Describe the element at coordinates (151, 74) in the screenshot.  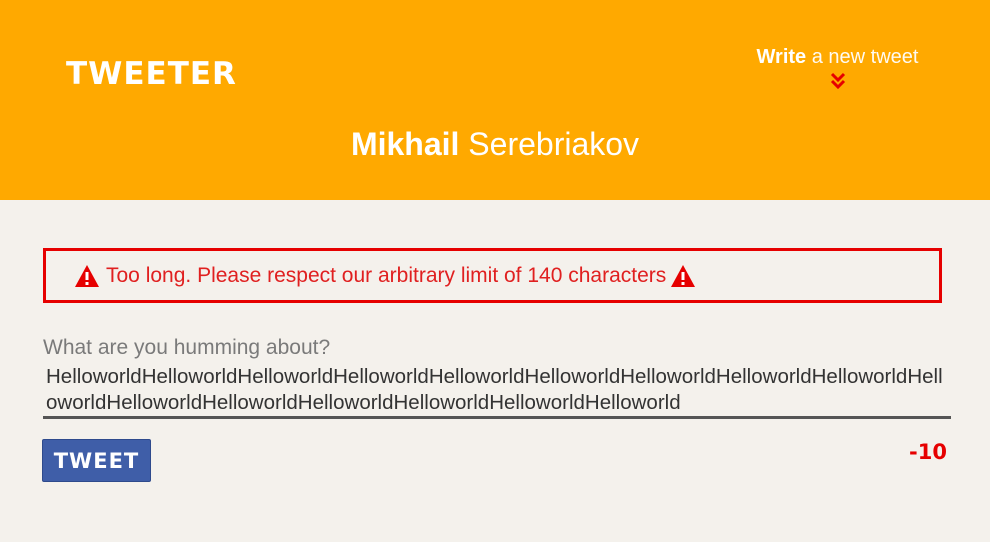
I see `app-logo: TWEETER` at that location.